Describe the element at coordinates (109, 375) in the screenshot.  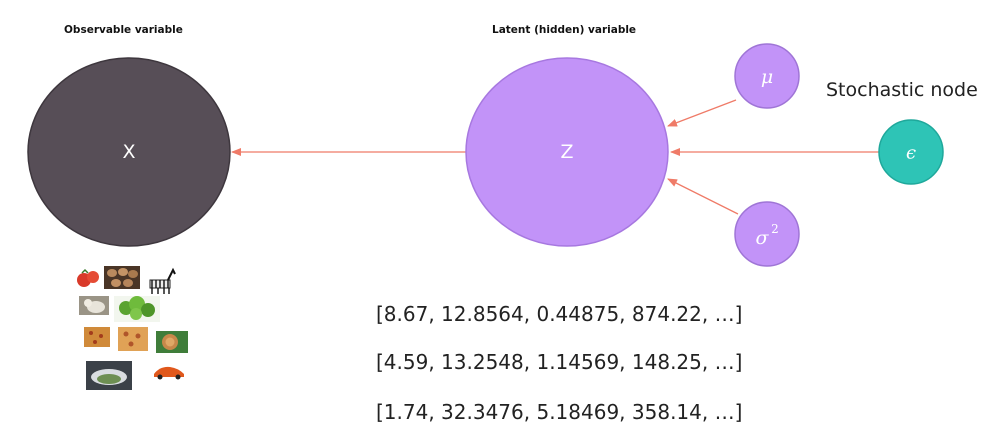
I see `stadium-thumbnail` at that location.